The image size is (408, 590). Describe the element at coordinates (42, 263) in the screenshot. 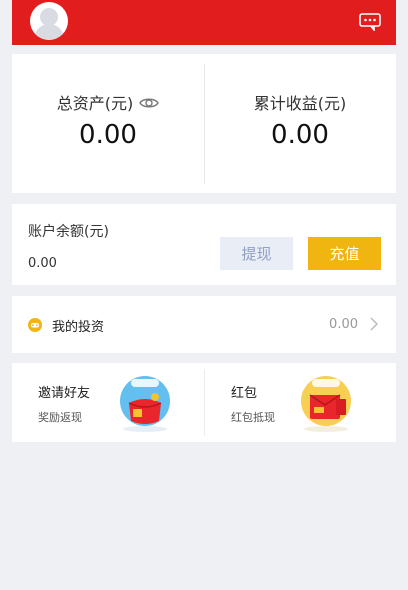

I see `balance-amount: 0.00` at that location.